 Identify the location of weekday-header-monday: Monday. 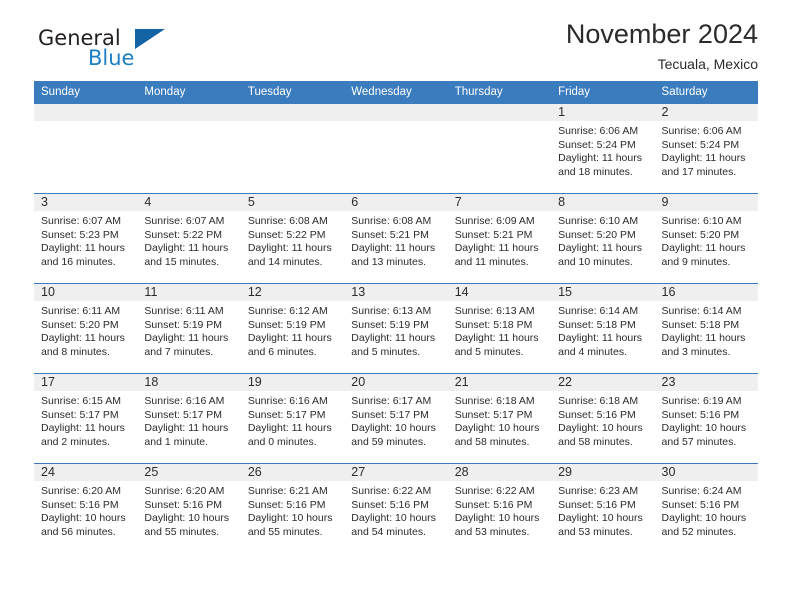
(189, 92).